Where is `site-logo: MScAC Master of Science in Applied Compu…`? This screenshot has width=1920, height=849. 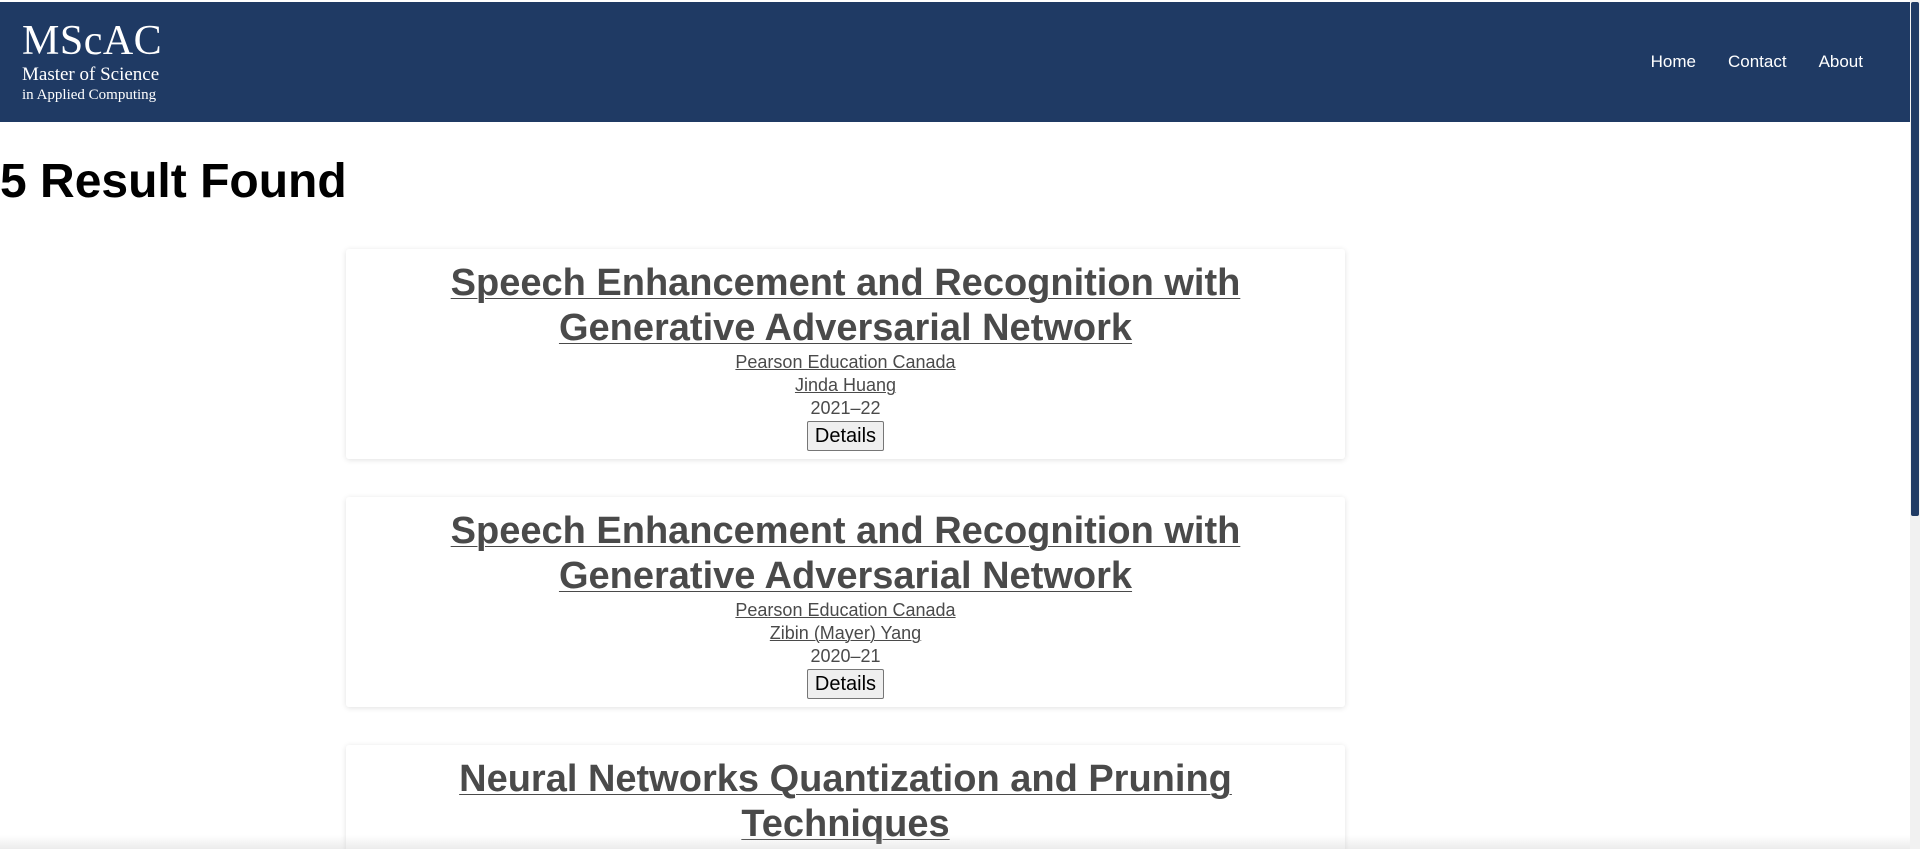
site-logo: MScAC Master of Science in Applied Compu… is located at coordinates (92, 61).